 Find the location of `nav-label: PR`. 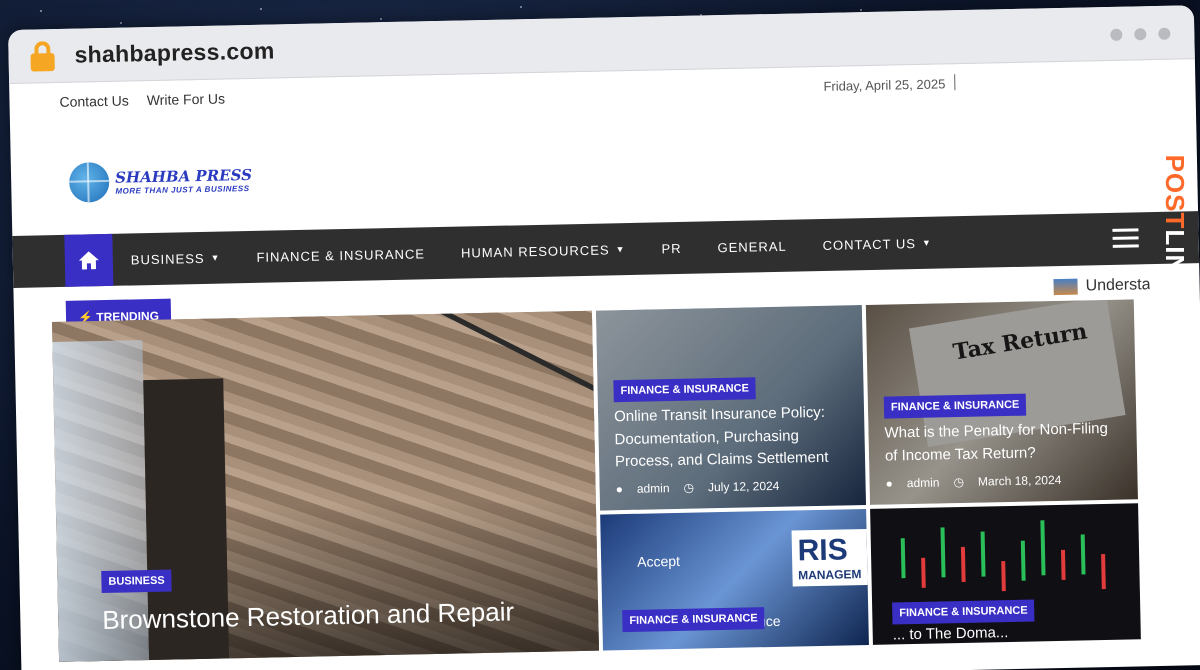

nav-label: PR is located at coordinates (671, 248).